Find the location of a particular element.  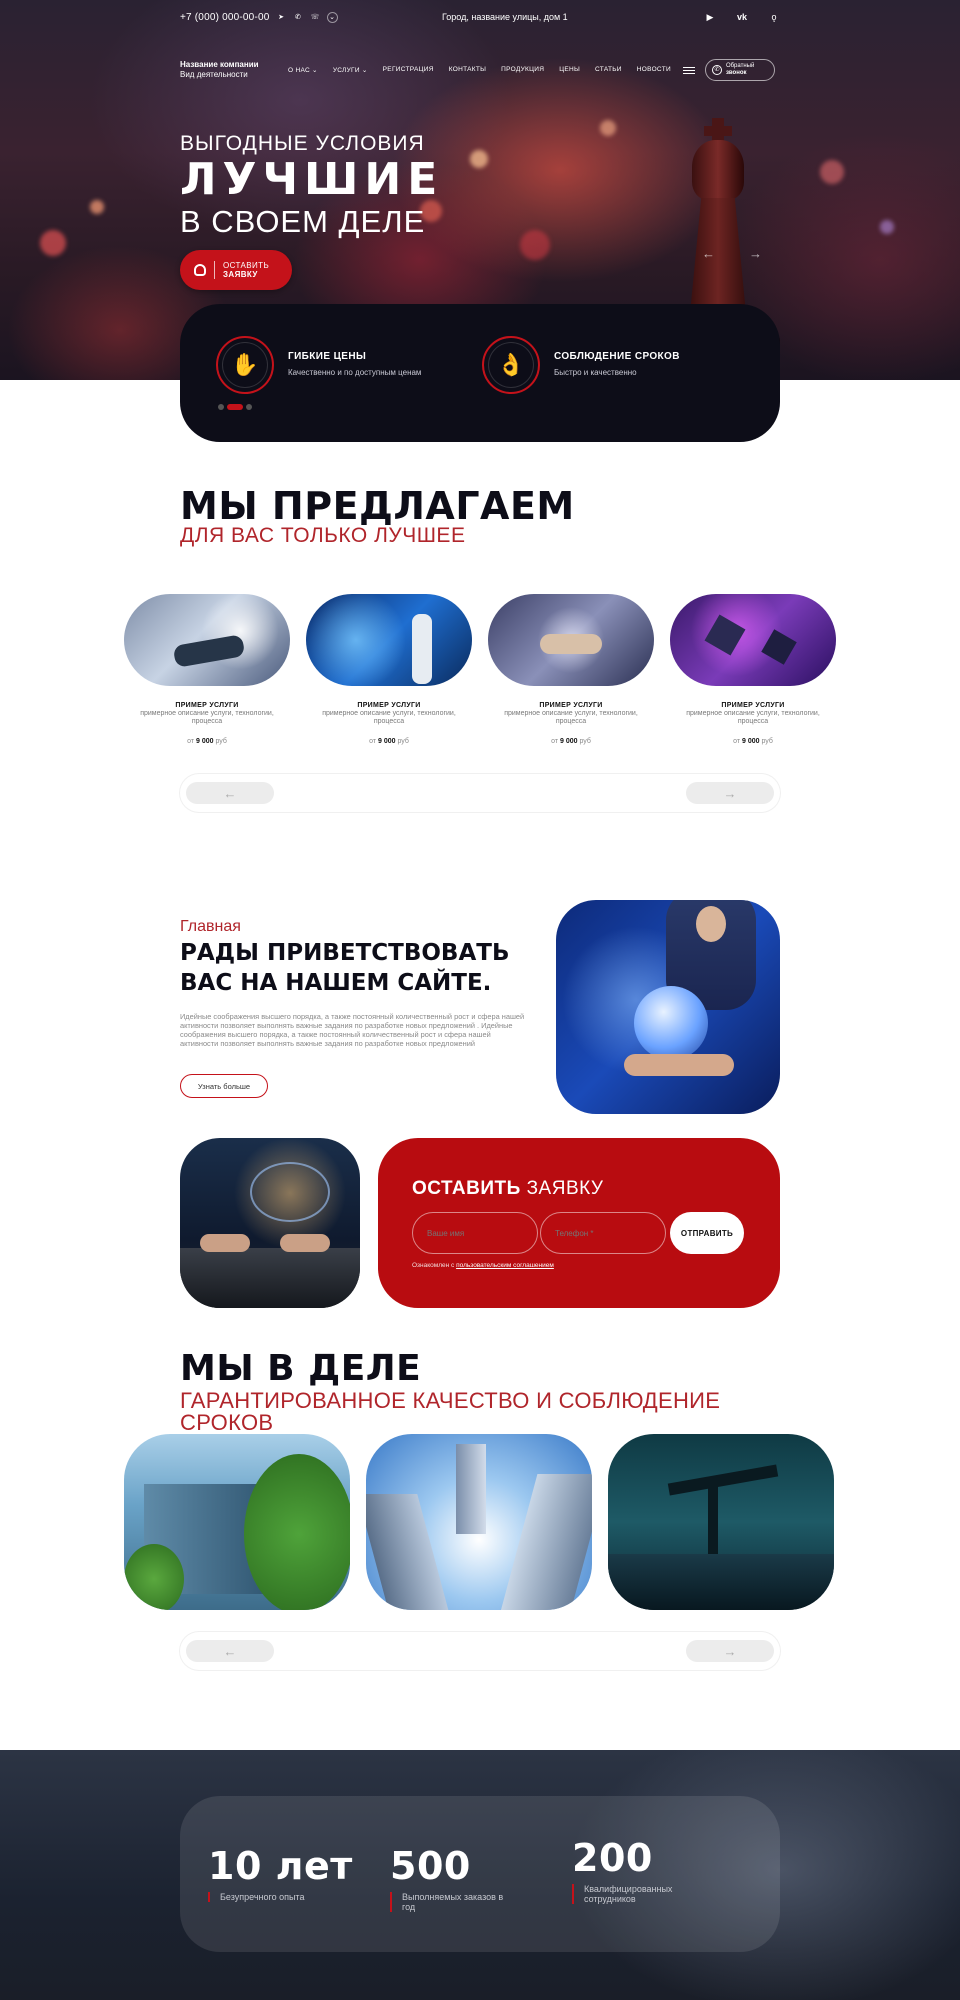

stat-employees: 200 Квалифицированных сотрудников is located at coordinates (632, 1870).